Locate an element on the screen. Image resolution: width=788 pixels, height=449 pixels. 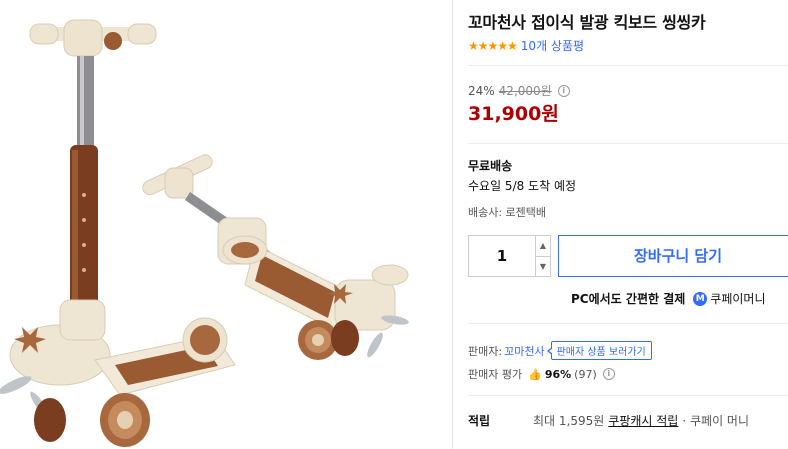
original-price: 42,000원 is located at coordinates (525, 91).